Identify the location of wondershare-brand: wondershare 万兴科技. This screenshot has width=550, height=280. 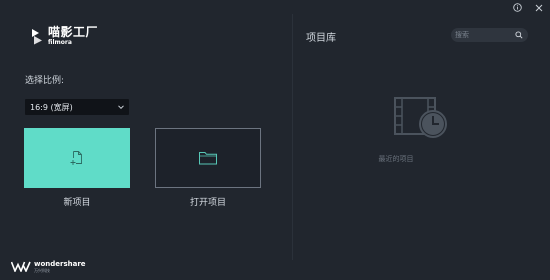
(48, 266).